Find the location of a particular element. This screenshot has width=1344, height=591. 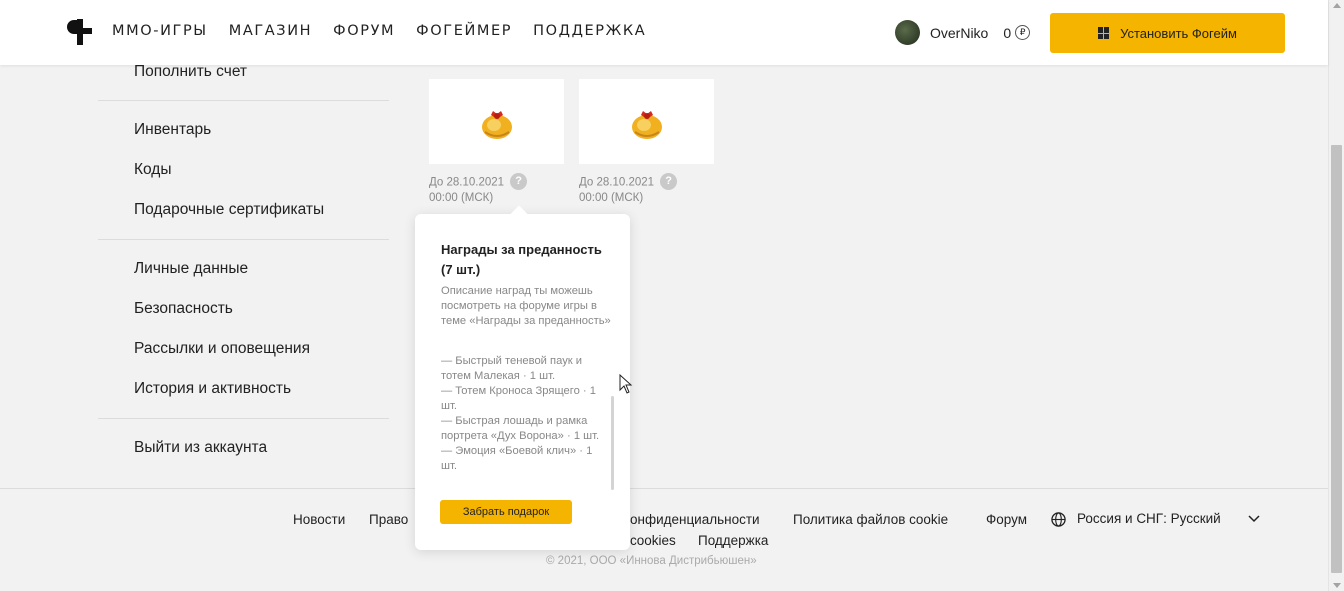

nav-mmo-games: ММО-ИГРЫ is located at coordinates (160, 31).